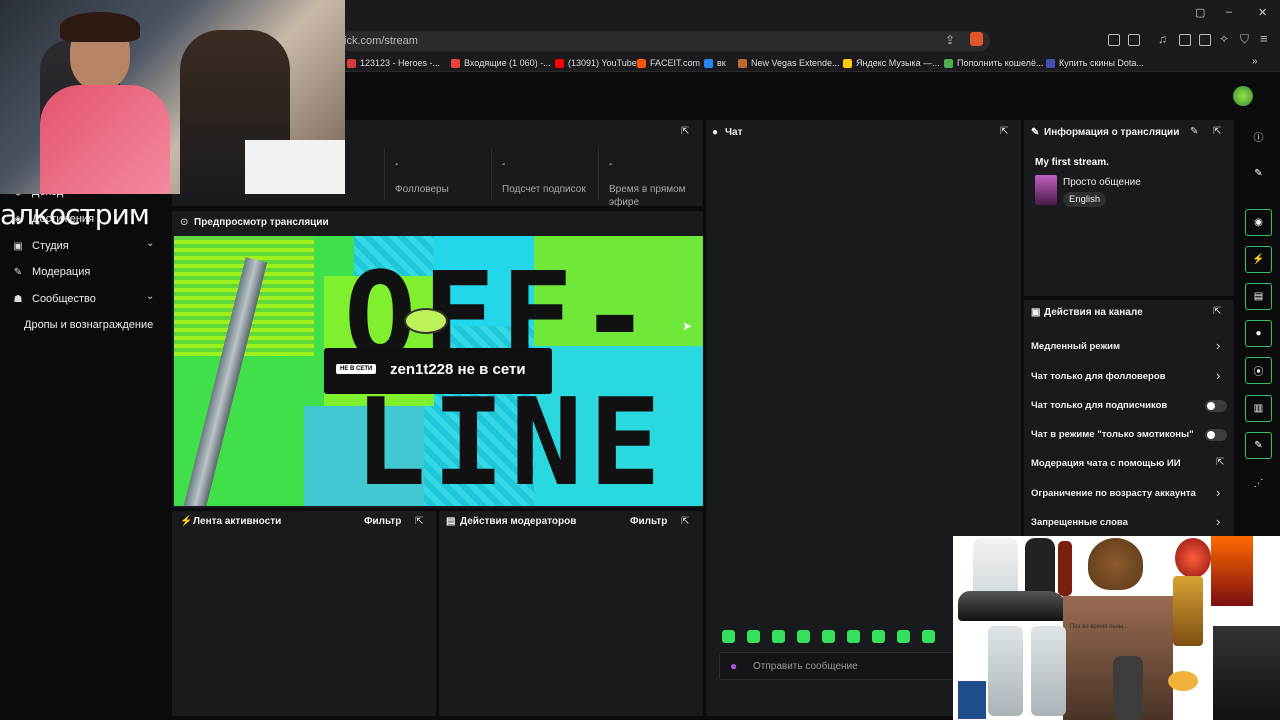 Image resolution: width=1280 pixels, height=720 pixels. Describe the element at coordinates (105, 139) in the screenshot. I see `person-shirt` at that location.